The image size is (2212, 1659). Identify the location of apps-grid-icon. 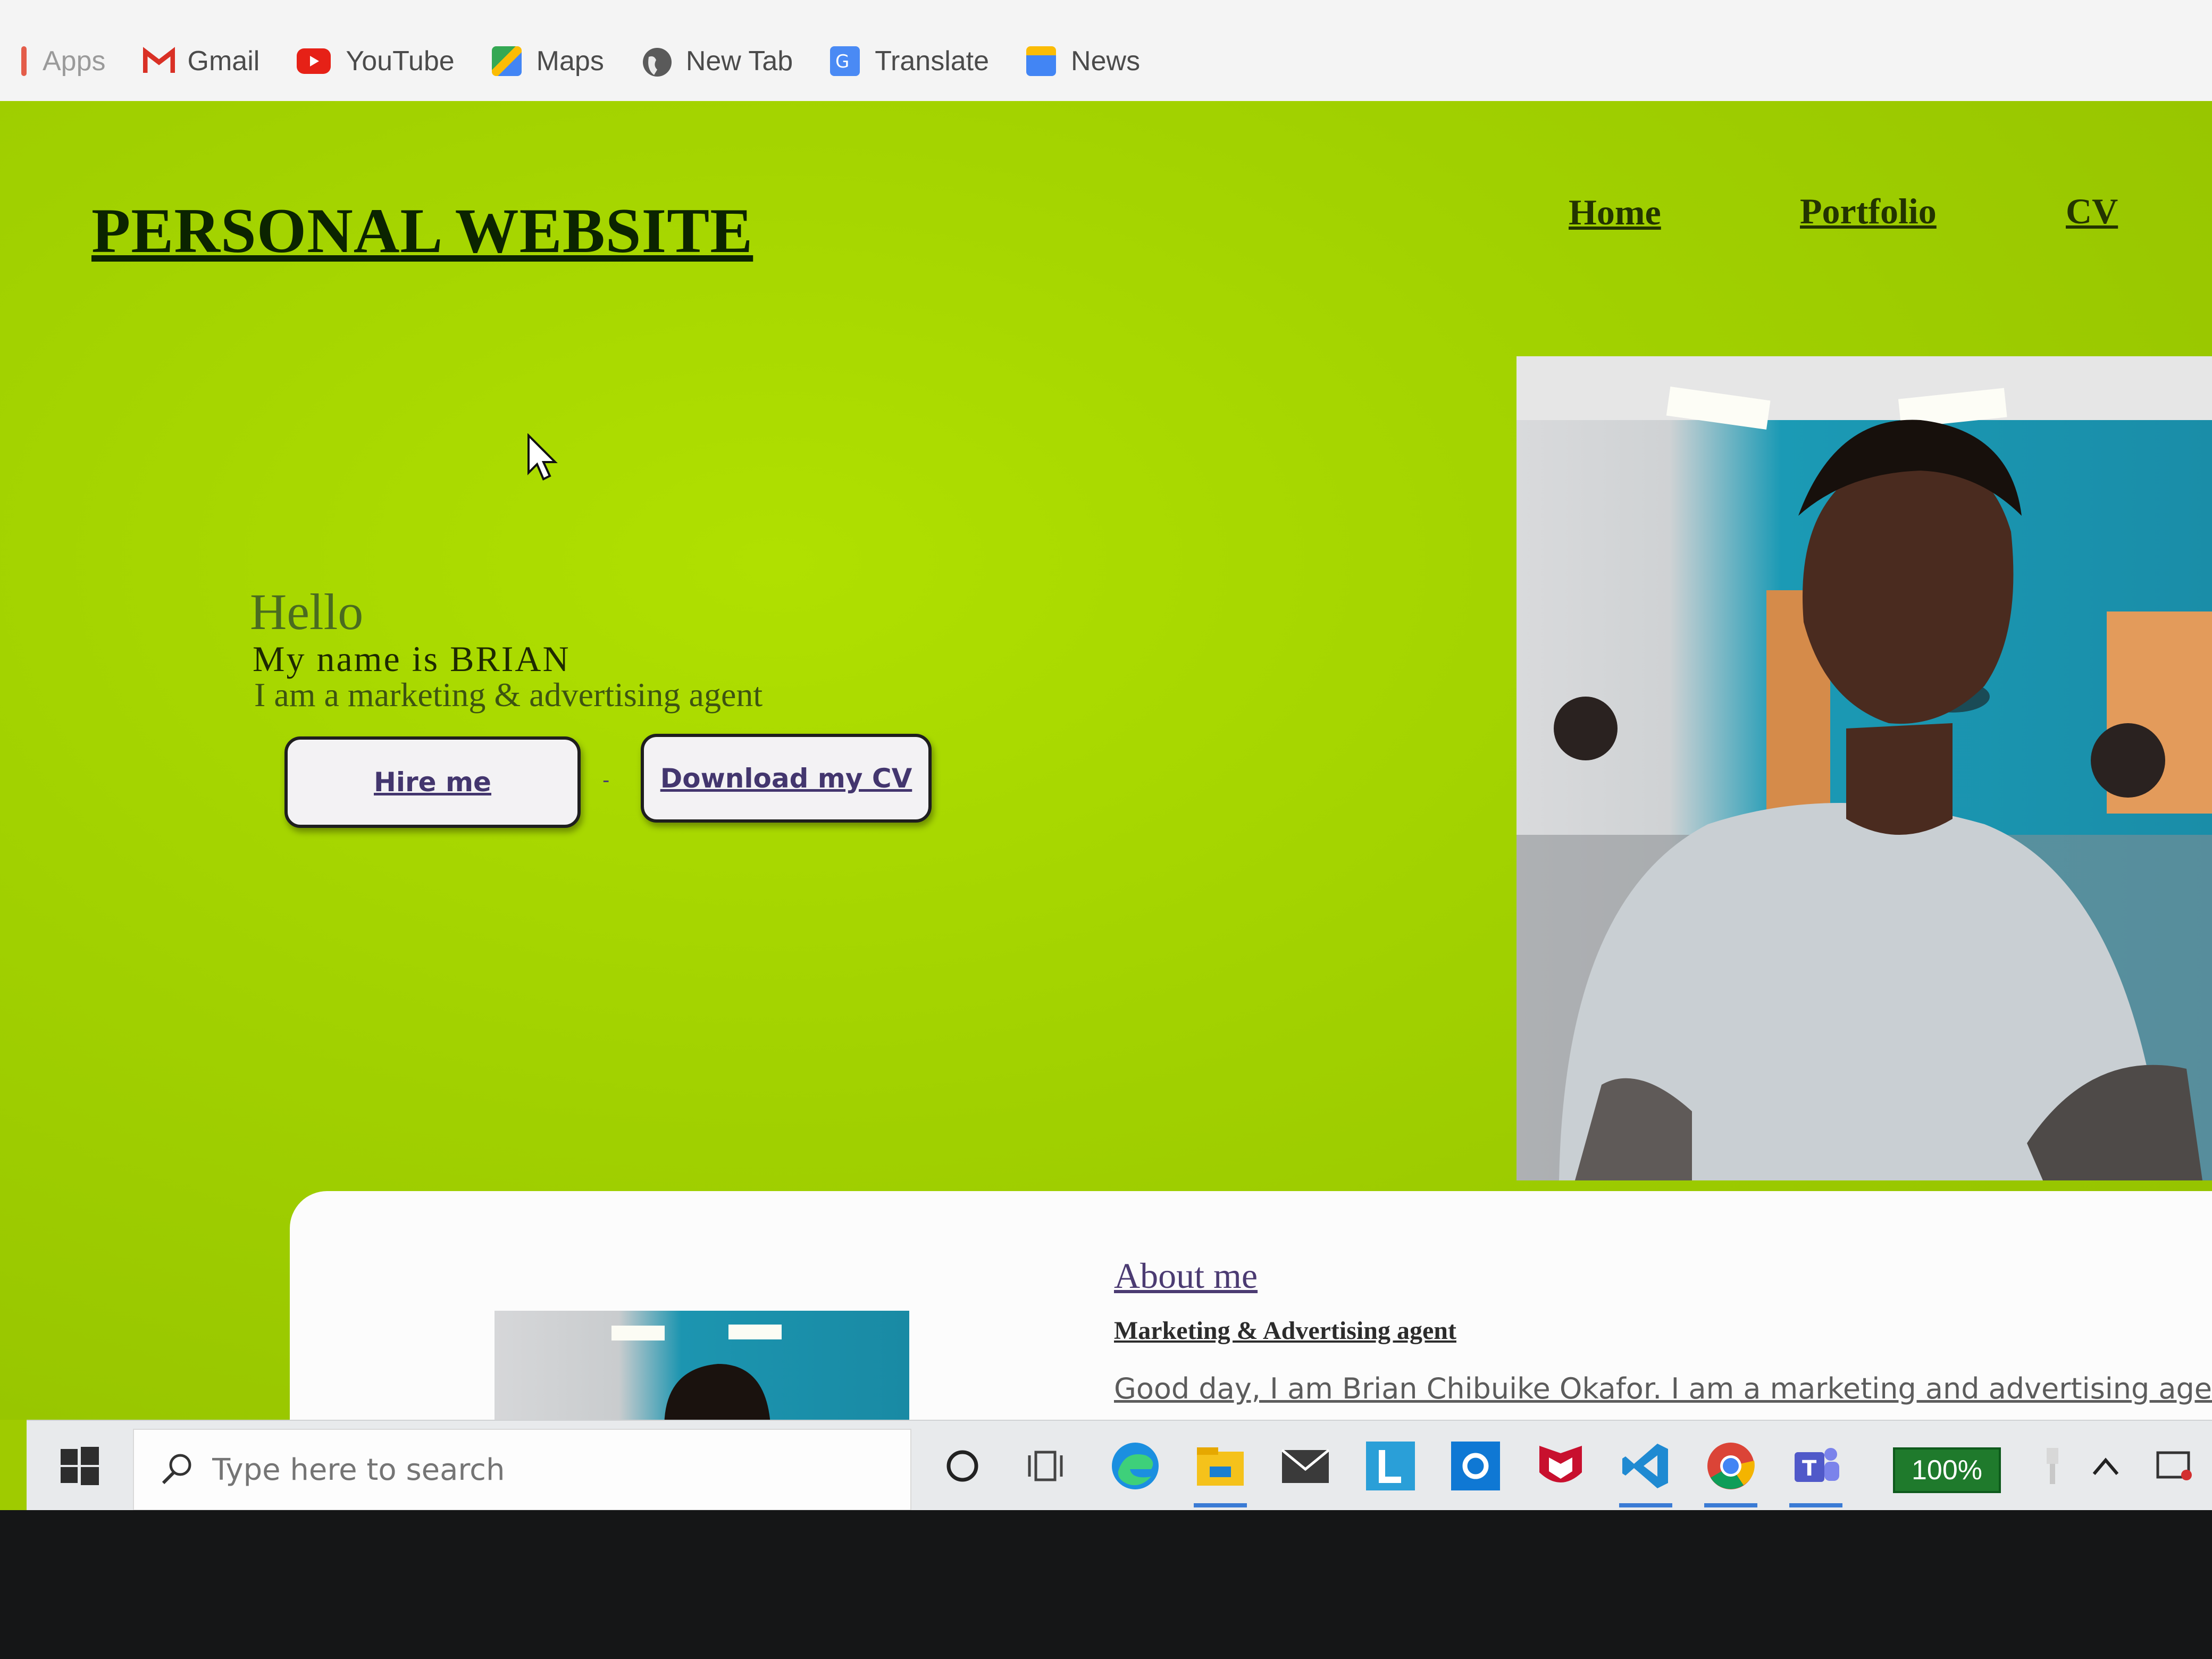
(24, 61).